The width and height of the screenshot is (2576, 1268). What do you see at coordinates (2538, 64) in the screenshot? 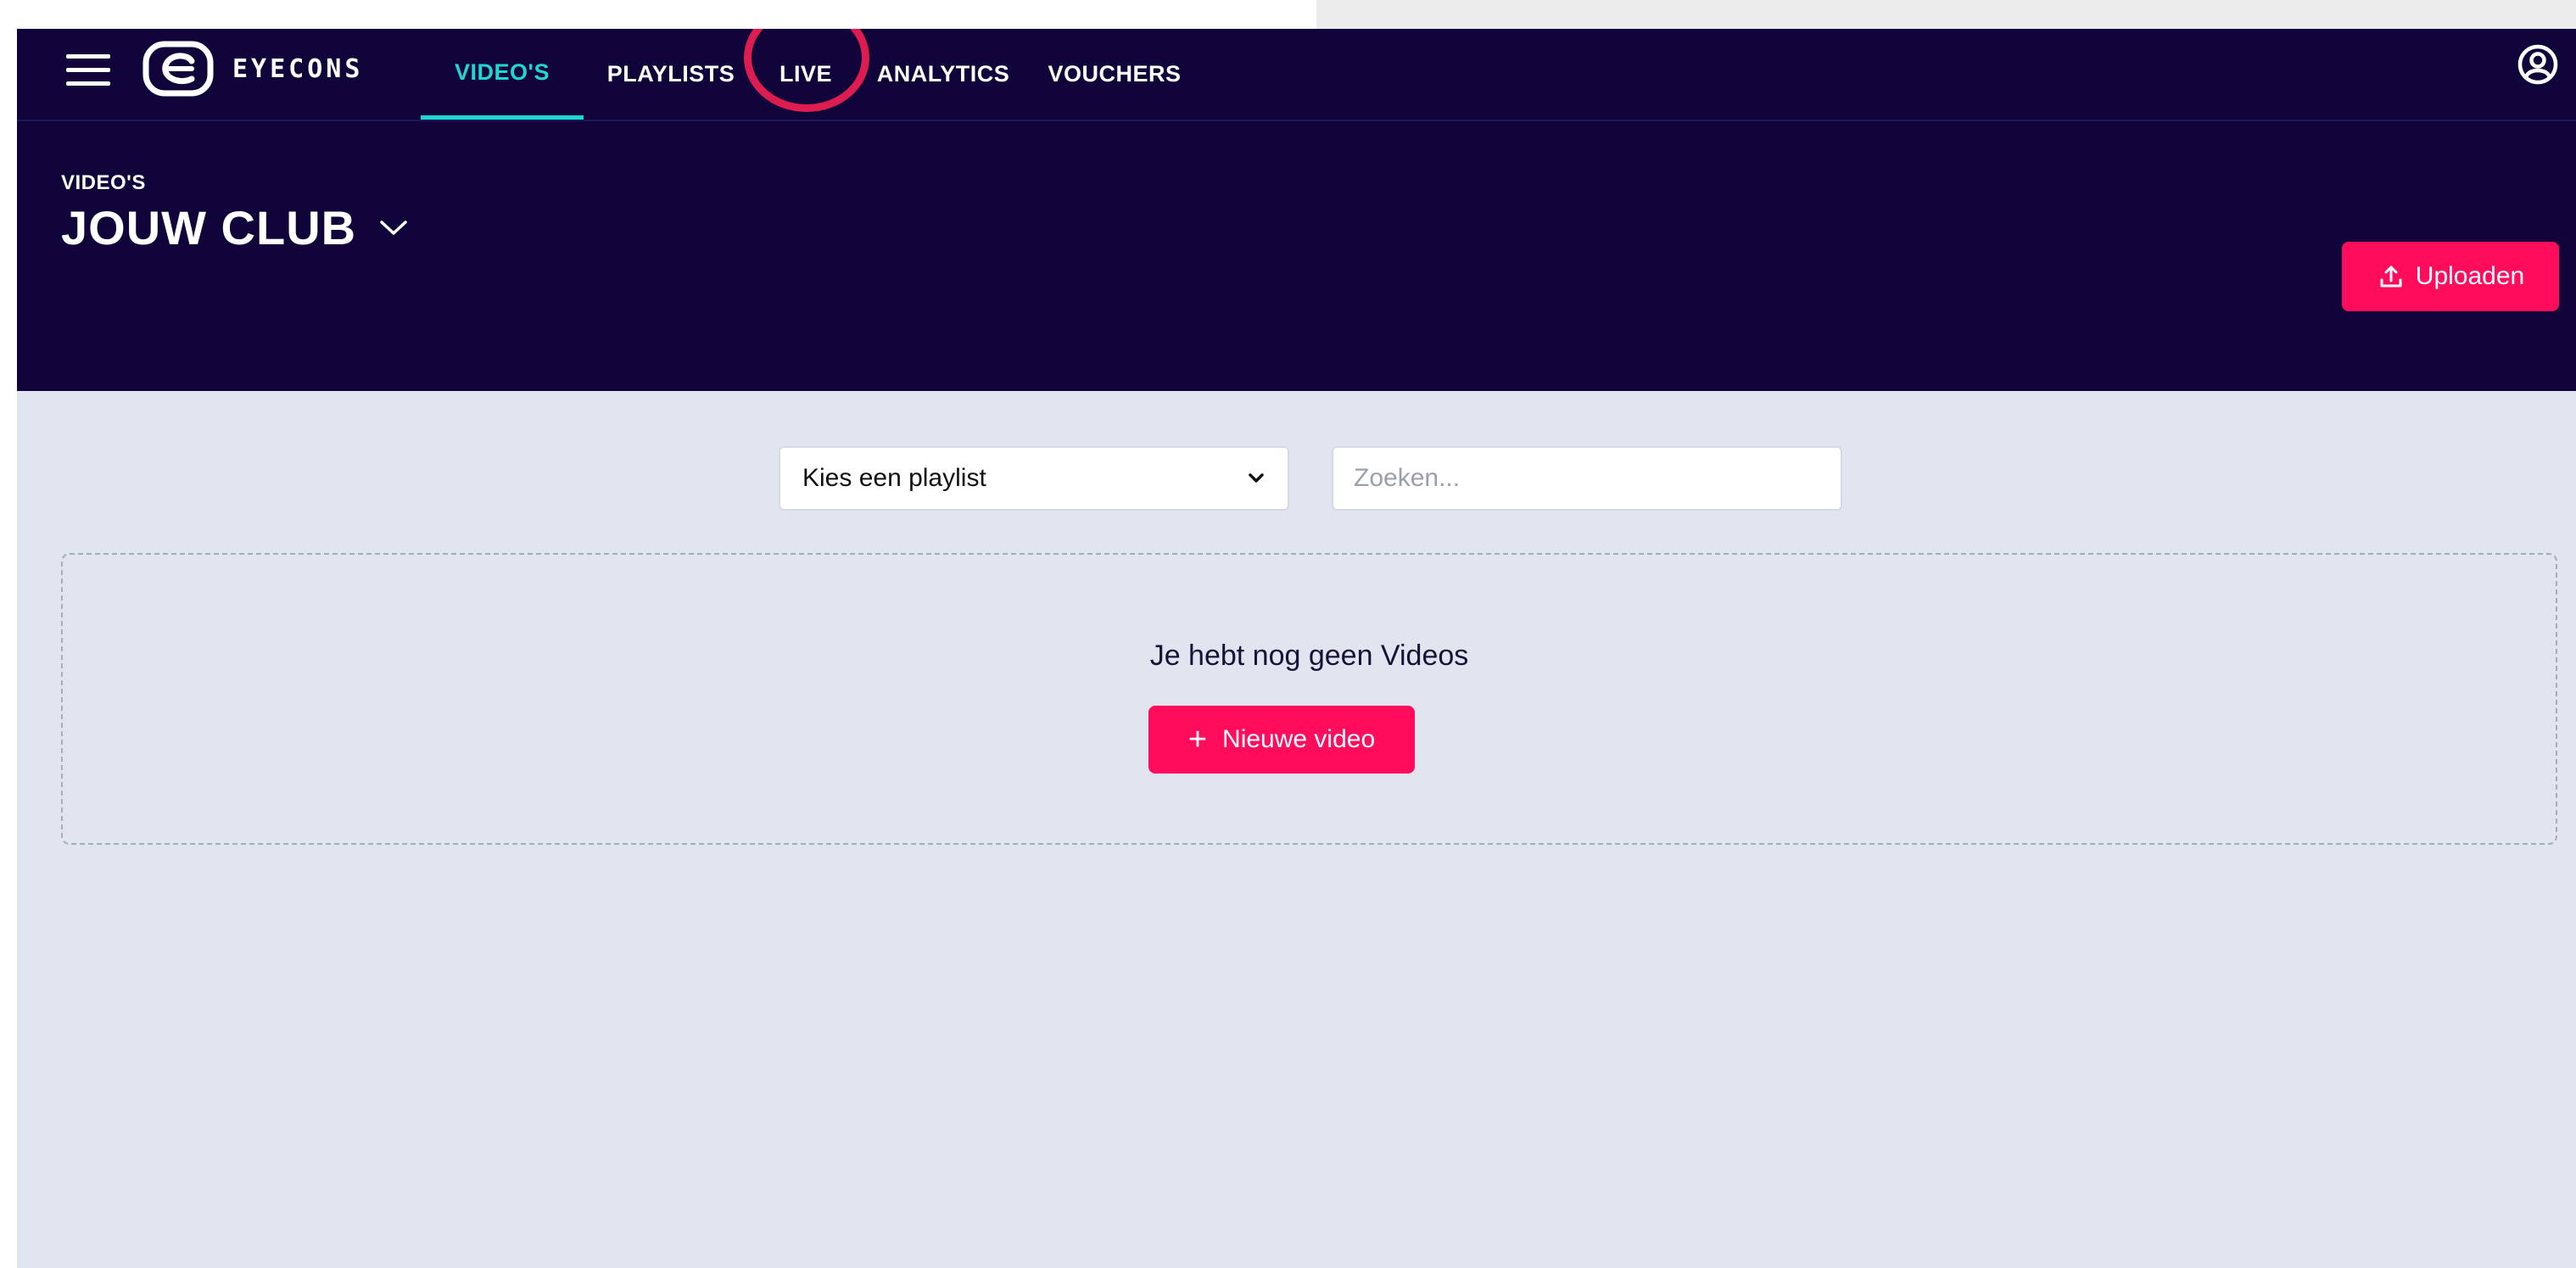
I see `user-profile-icon` at bounding box center [2538, 64].